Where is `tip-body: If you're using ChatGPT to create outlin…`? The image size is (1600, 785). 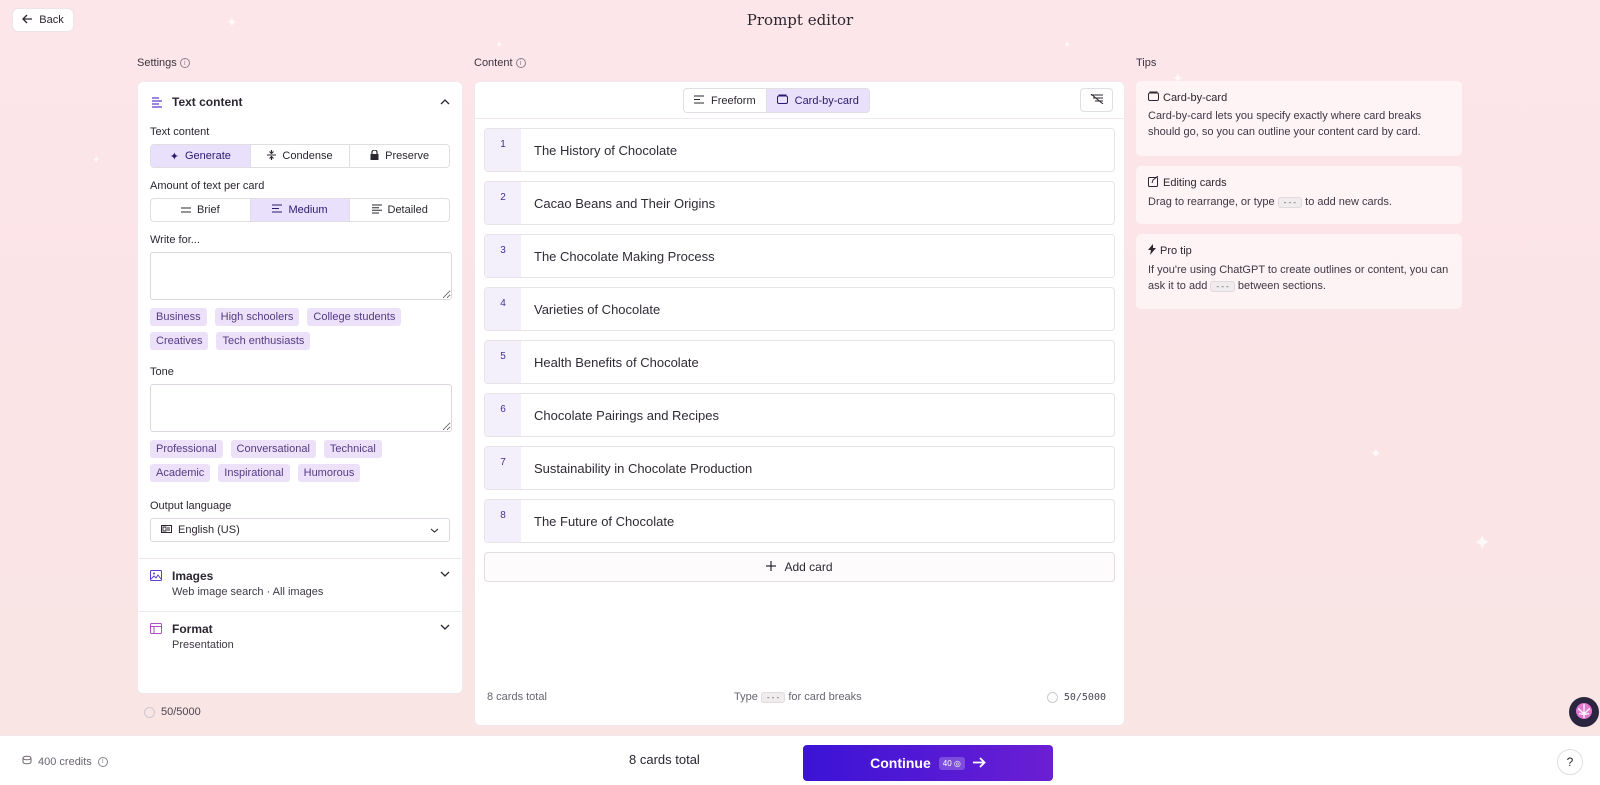
tip-body: If you're using ChatGPT to create outlin… is located at coordinates (1299, 278).